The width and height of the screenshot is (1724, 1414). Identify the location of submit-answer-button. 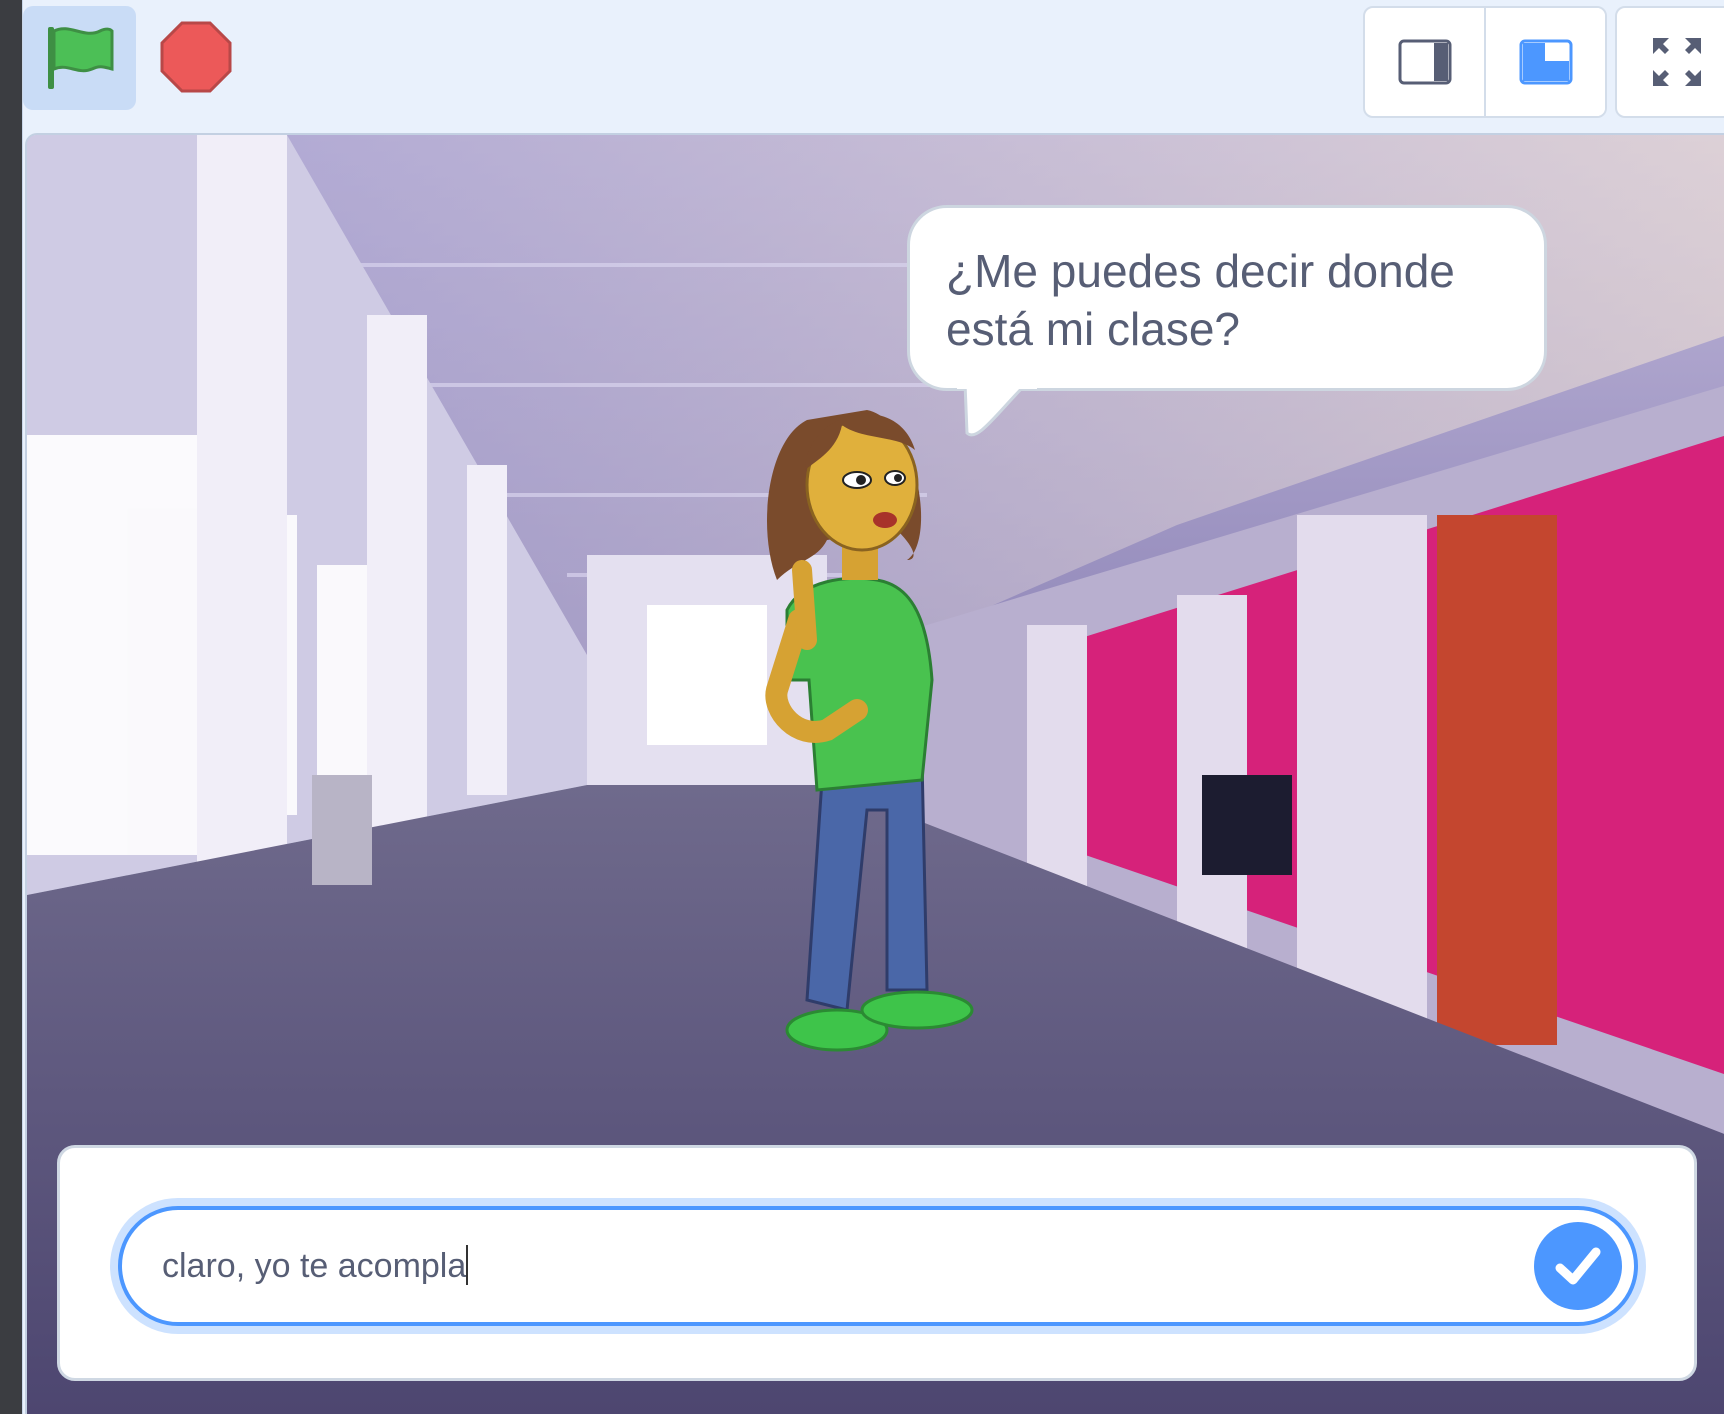
(1578, 1266).